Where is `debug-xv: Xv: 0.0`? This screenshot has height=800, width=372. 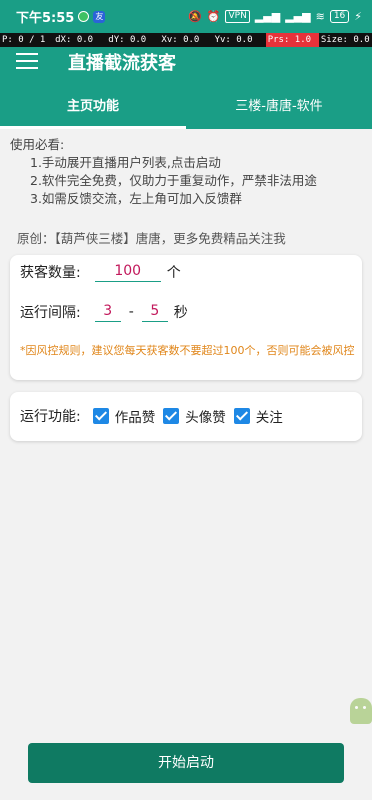
debug-xv: Xv: 0.0 is located at coordinates (180, 40).